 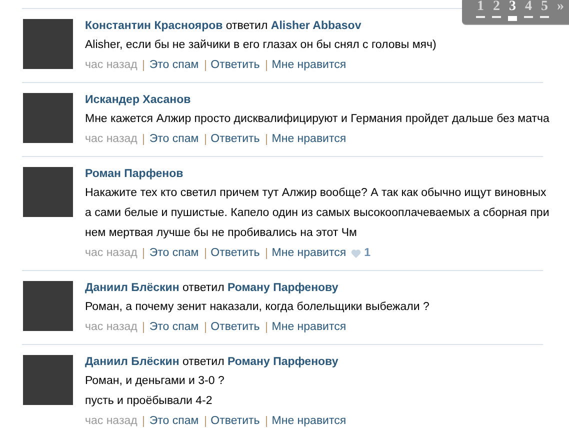 What do you see at coordinates (134, 174) in the screenshot?
I see `author-link: Роман Парфенов` at bounding box center [134, 174].